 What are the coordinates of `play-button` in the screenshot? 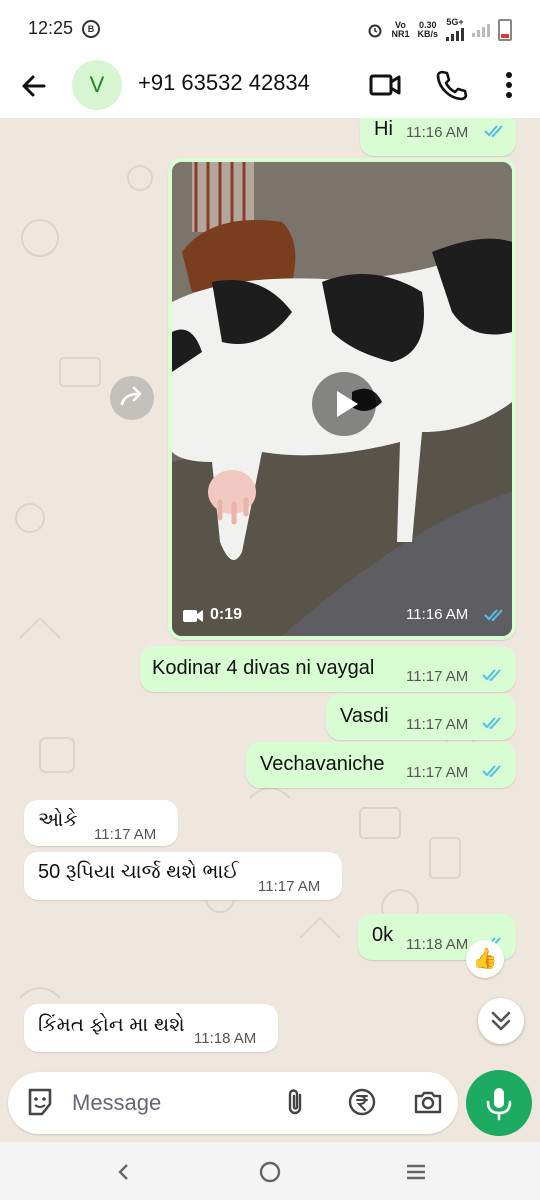 It's located at (344, 404).